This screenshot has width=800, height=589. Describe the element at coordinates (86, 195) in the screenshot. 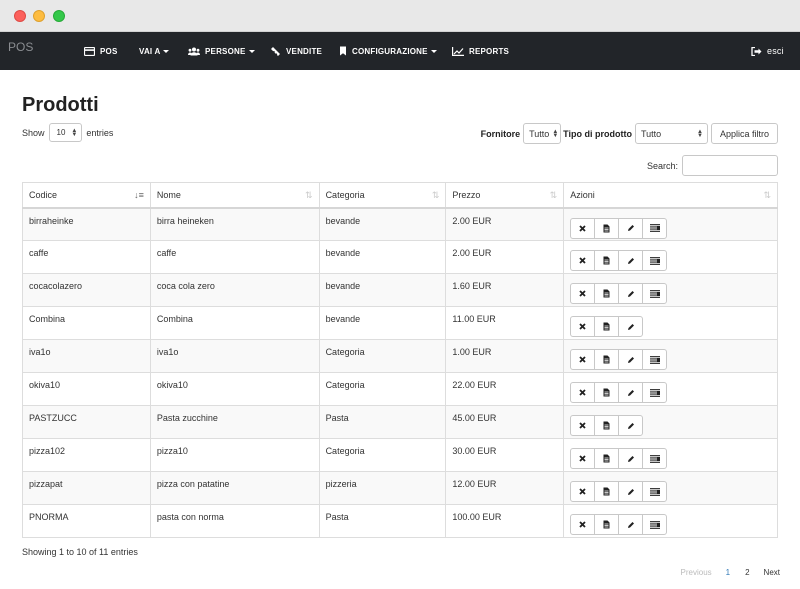

I see `column-header-codice: Codice ↓≡` at that location.